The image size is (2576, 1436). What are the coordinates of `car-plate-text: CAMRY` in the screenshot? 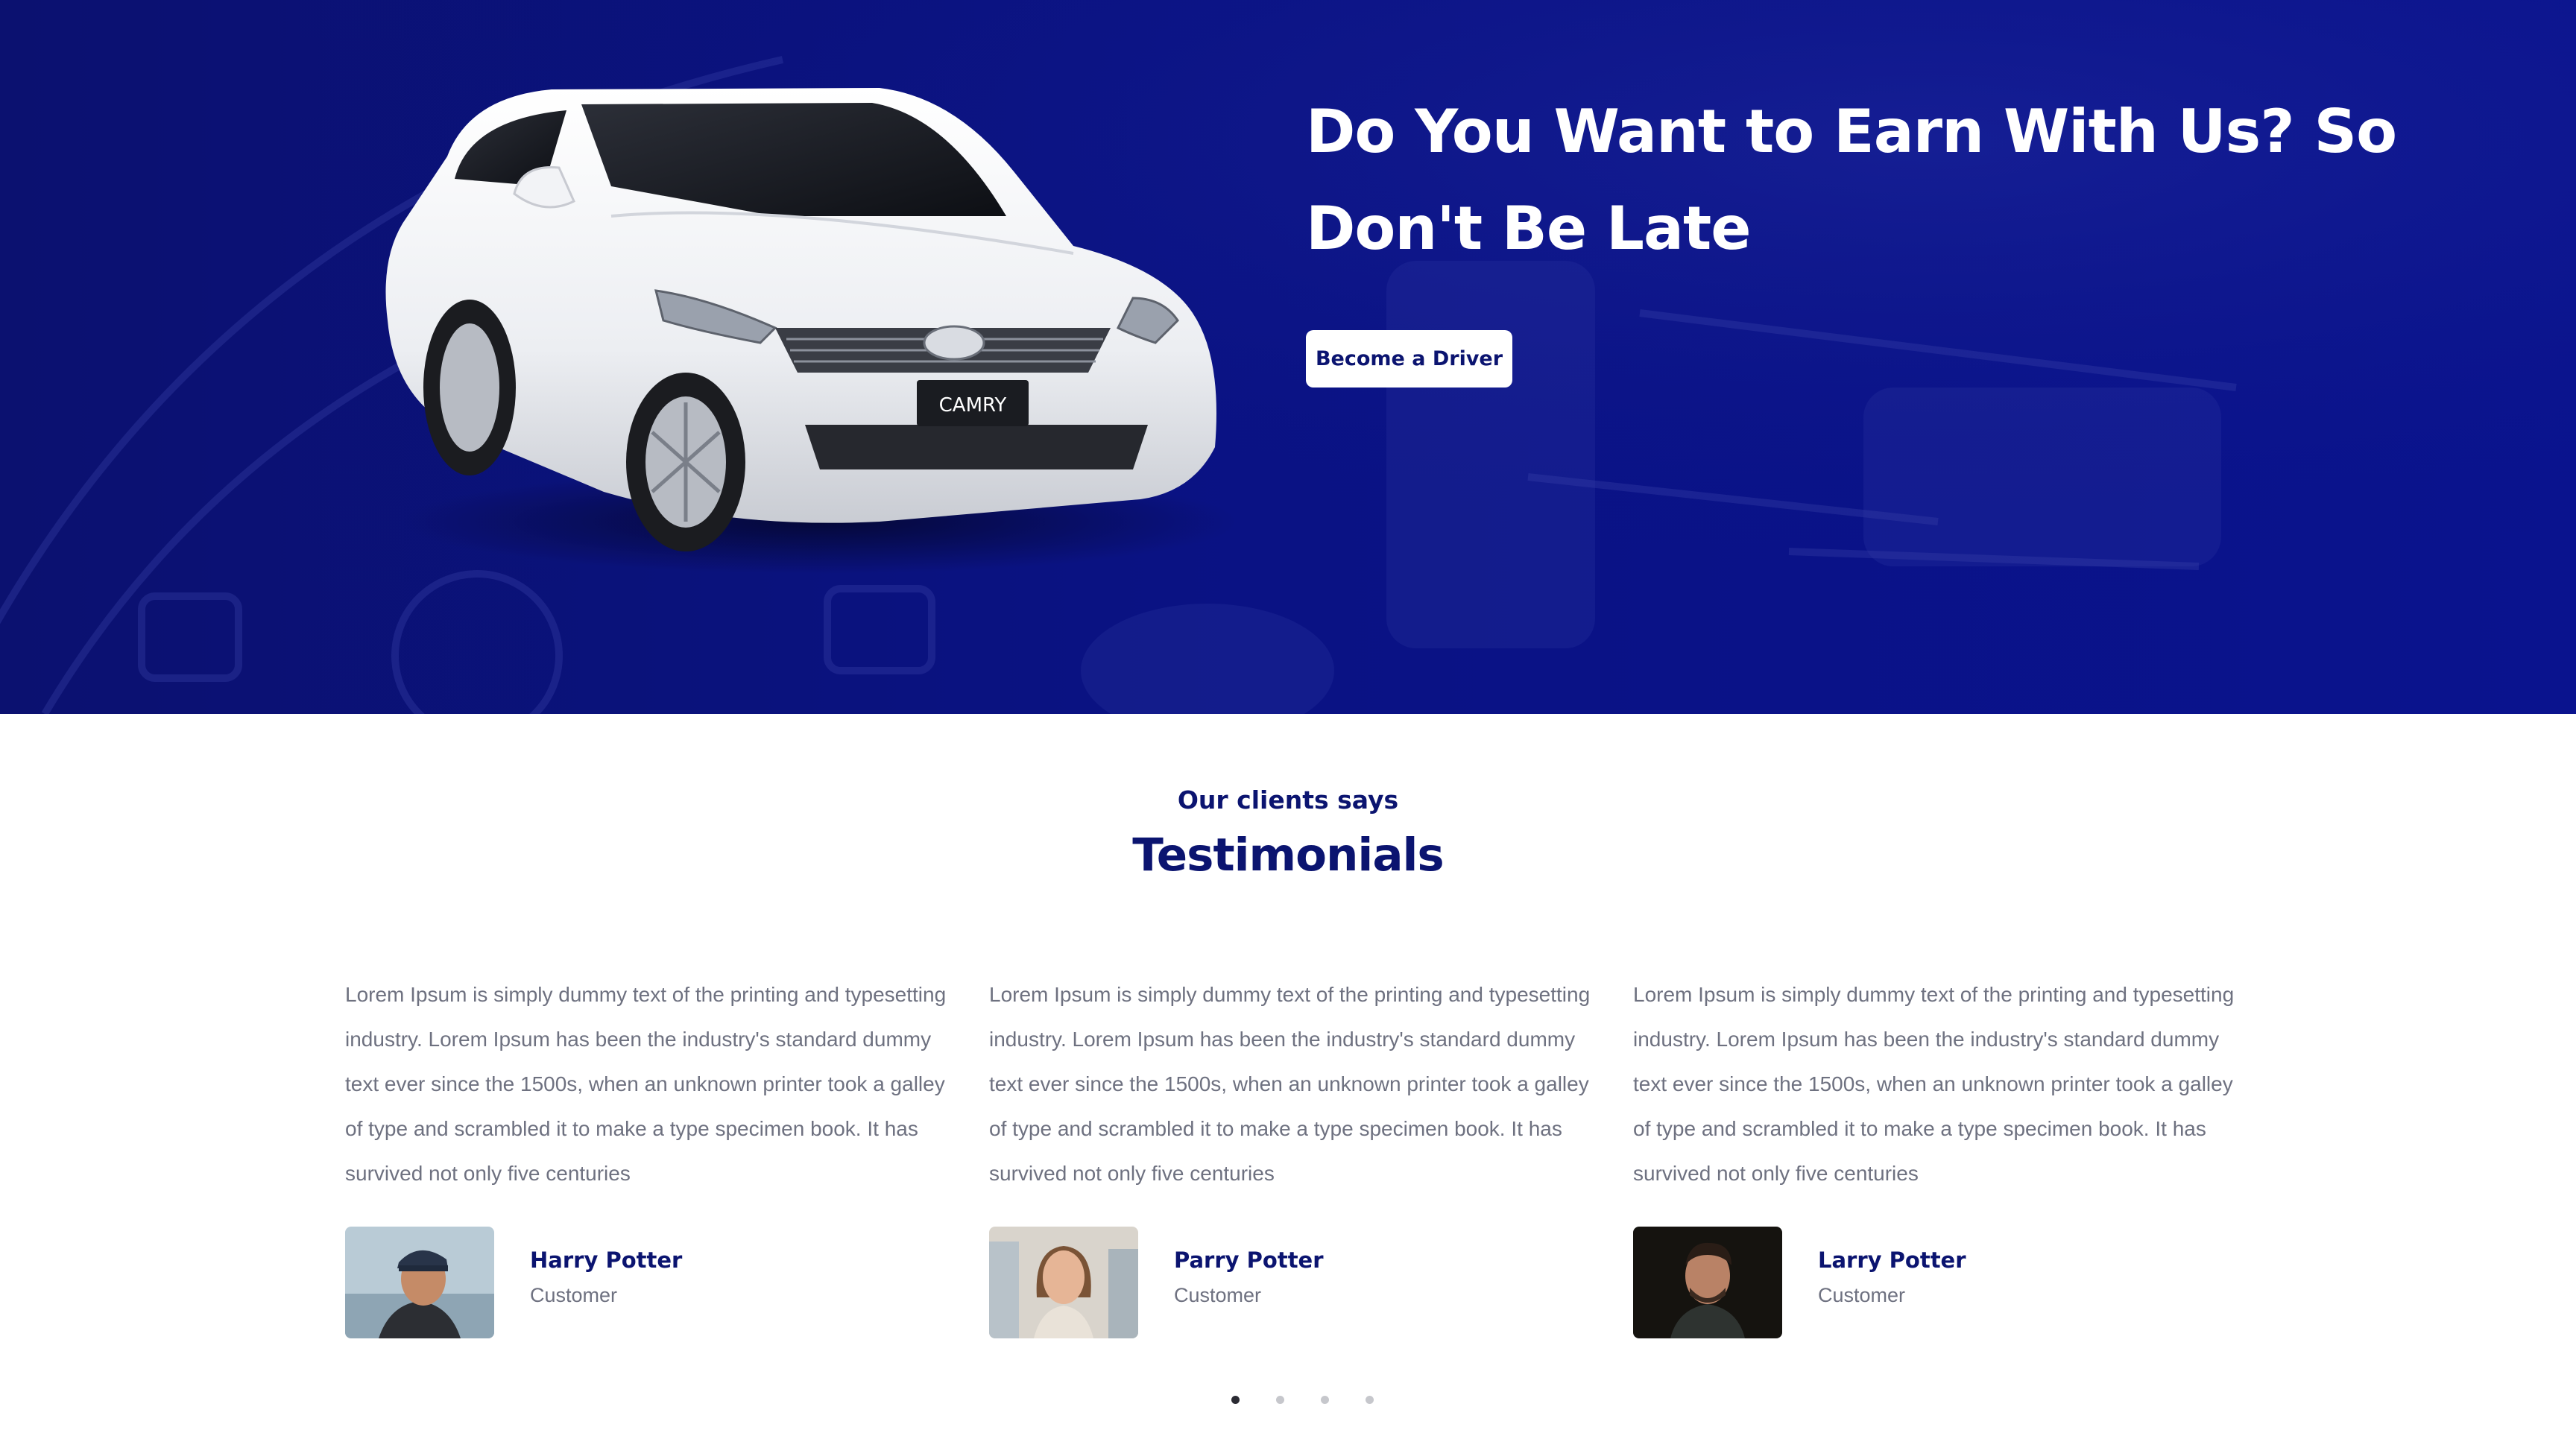 It's located at (973, 405).